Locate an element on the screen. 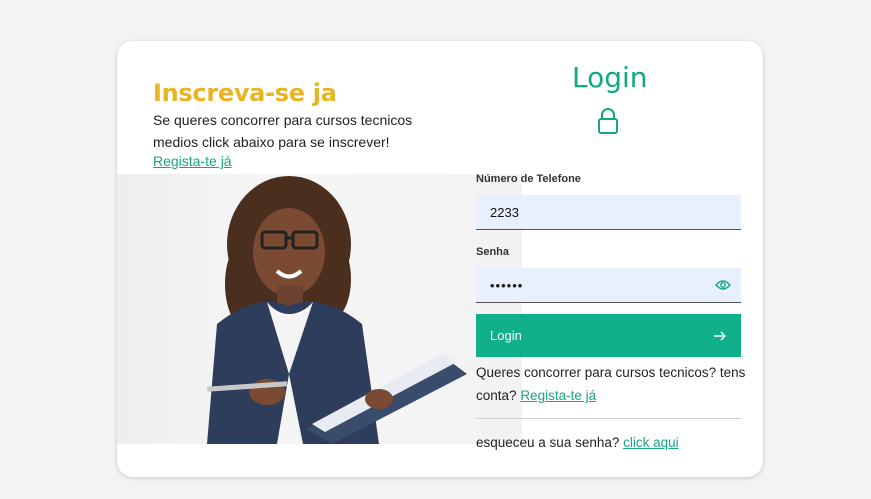 This screenshot has height=499, width=871. phone-input: 2233 is located at coordinates (608, 212).